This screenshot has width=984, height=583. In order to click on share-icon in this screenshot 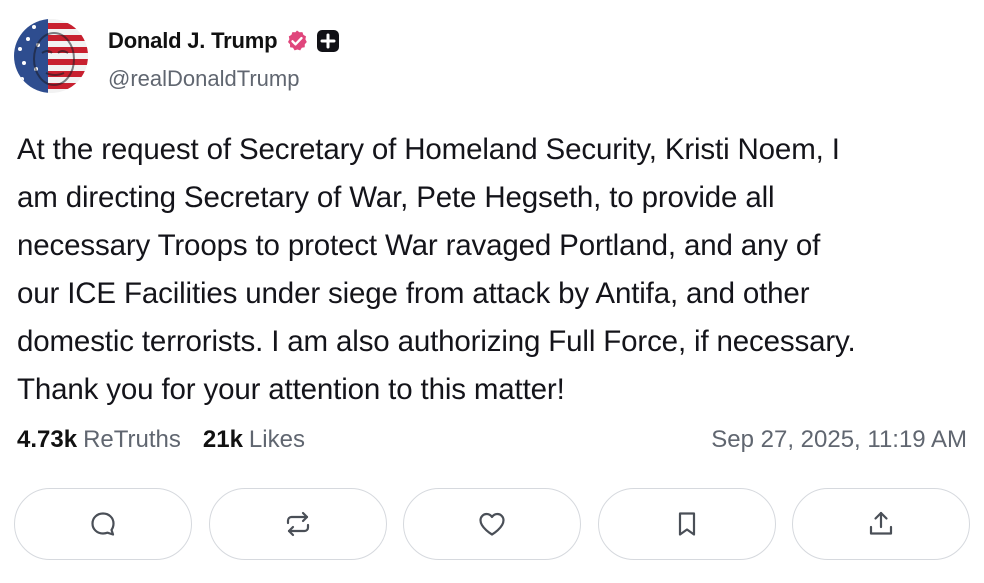, I will do `click(881, 523)`.